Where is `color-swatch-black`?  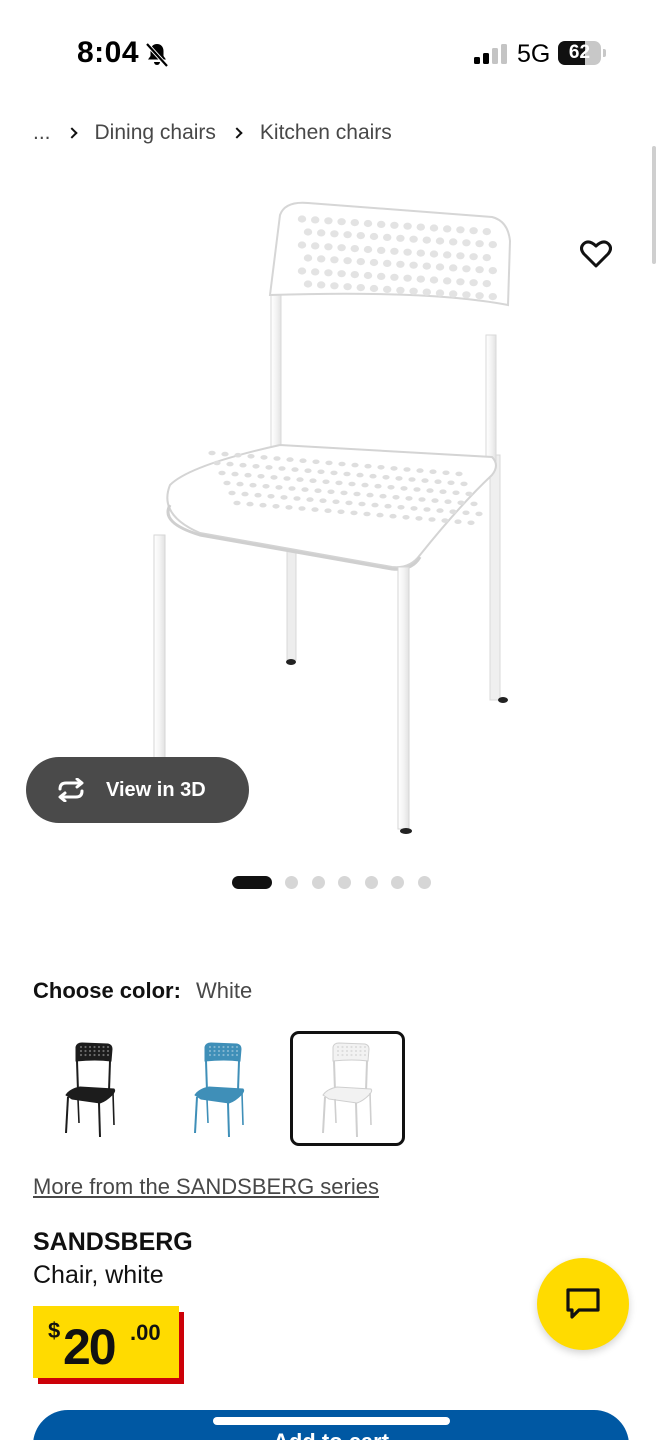
color-swatch-black is located at coordinates (90, 1088).